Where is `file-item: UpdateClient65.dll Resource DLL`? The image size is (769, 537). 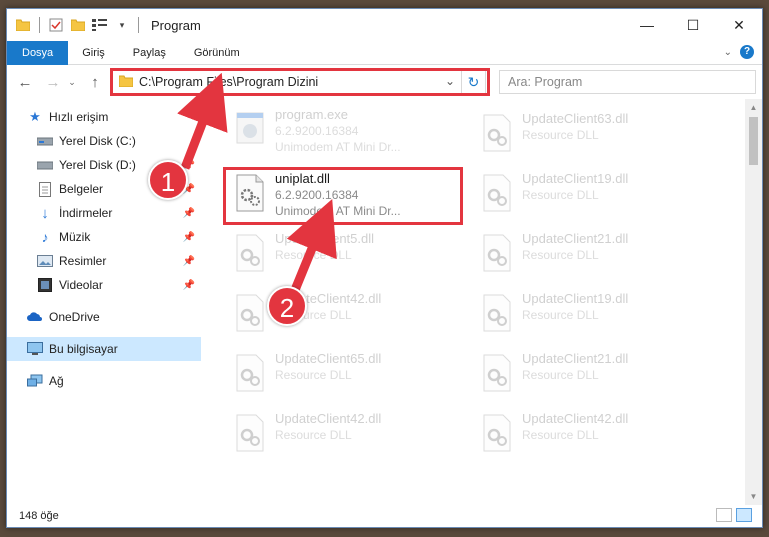 file-item: UpdateClient65.dll Resource DLL is located at coordinates (330, 375).